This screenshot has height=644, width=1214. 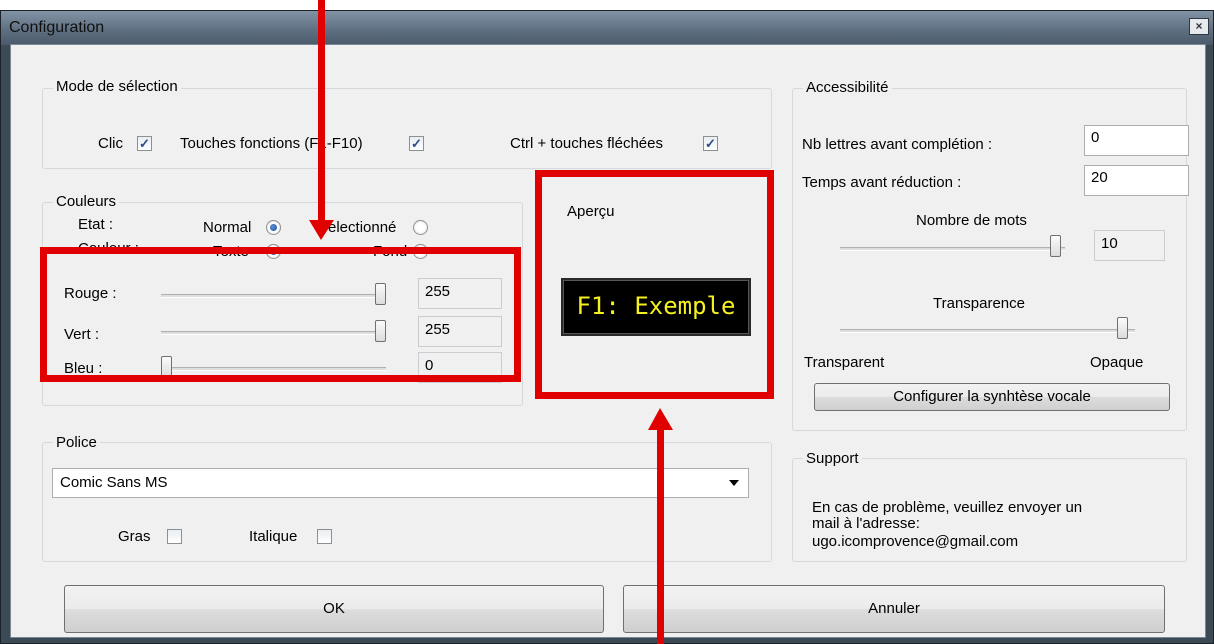 I want to click on annotation-arrow-bottom, so click(x=660, y=526).